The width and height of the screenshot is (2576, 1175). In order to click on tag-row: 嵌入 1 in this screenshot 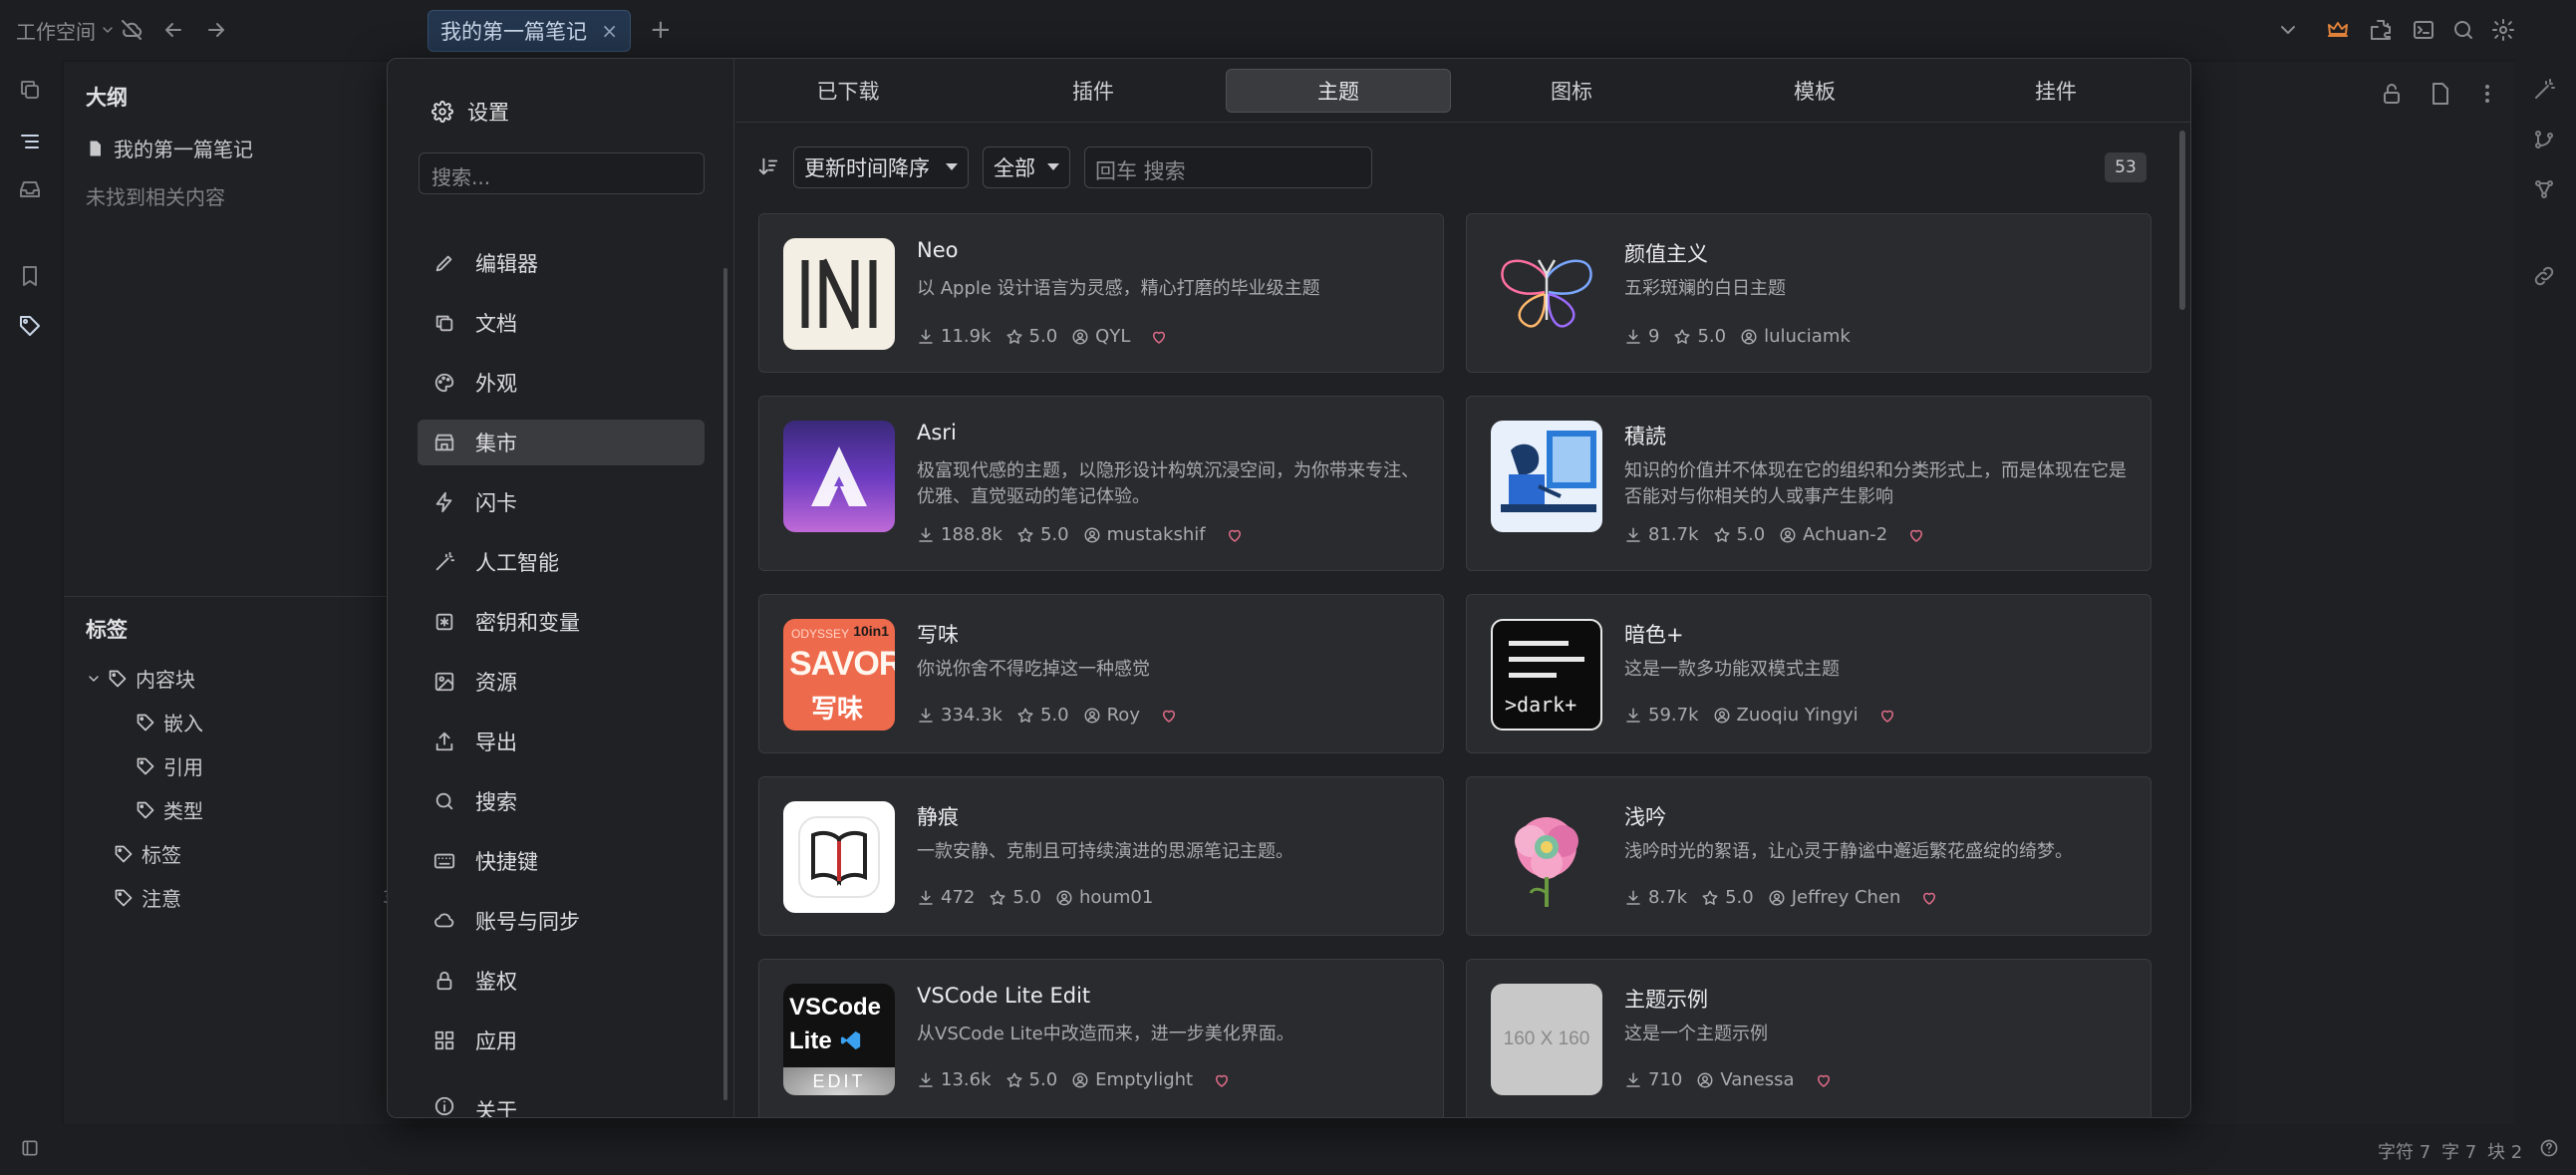, I will do `click(269, 722)`.